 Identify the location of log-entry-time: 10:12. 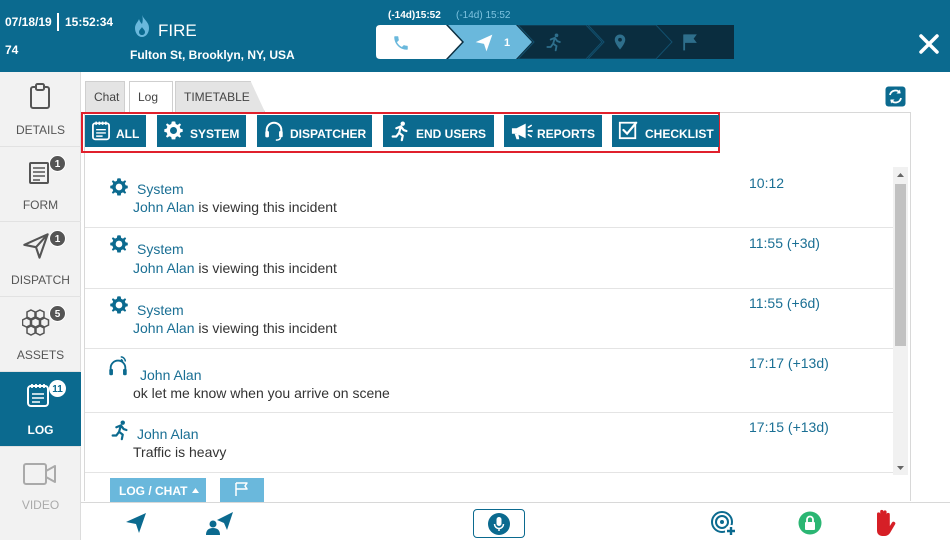
(767, 183).